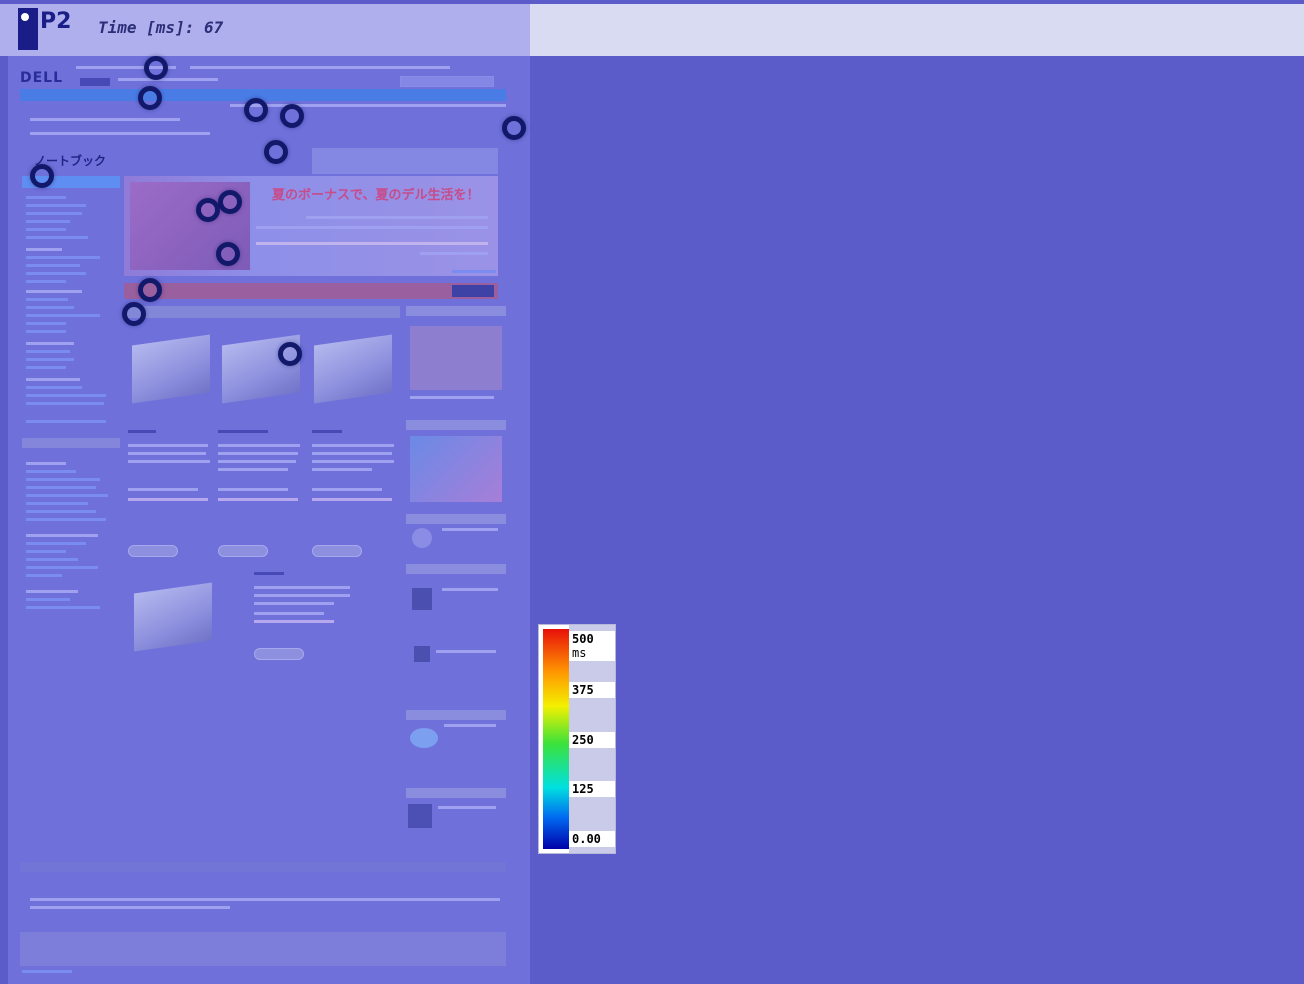 This screenshot has width=1304, height=984. I want to click on protect-your-pc-ad, so click(456, 358).